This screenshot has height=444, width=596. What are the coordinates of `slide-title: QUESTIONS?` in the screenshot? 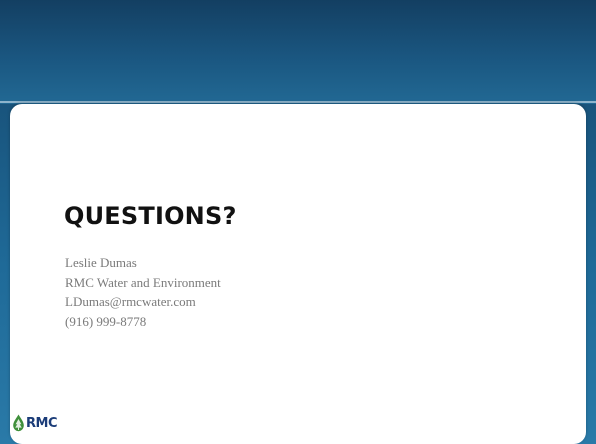 It's located at (150, 216).